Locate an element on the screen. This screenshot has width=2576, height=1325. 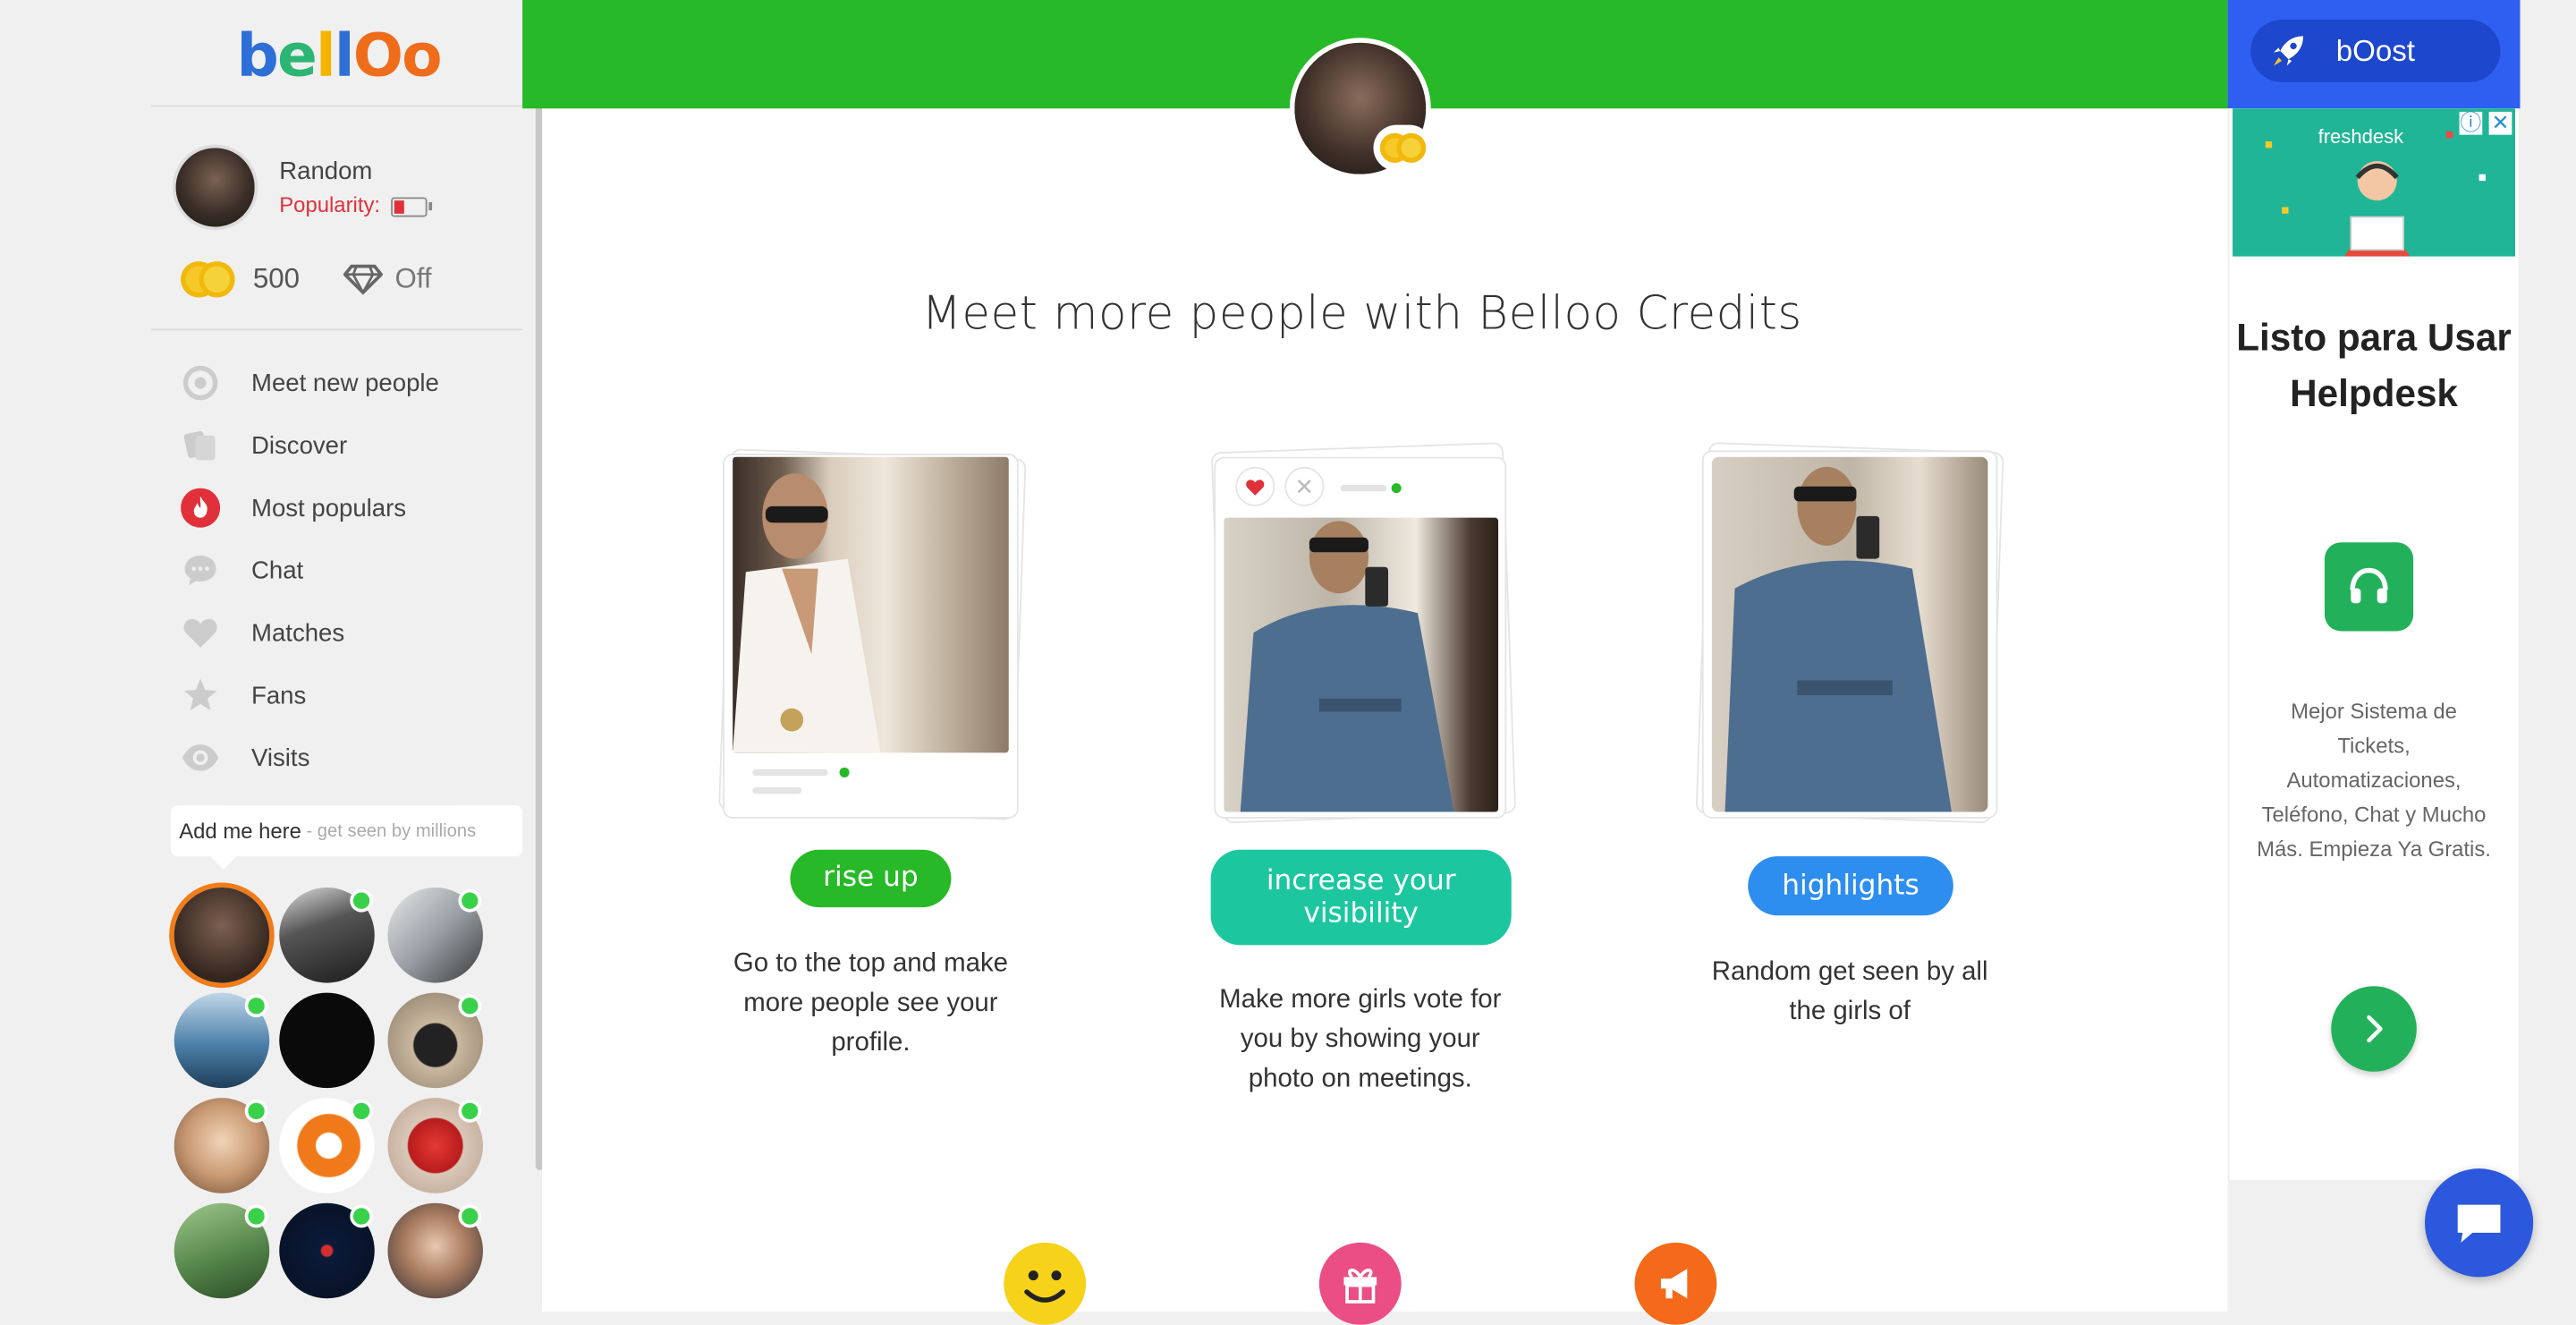
nav-fans: Fans is located at coordinates (310, 695).